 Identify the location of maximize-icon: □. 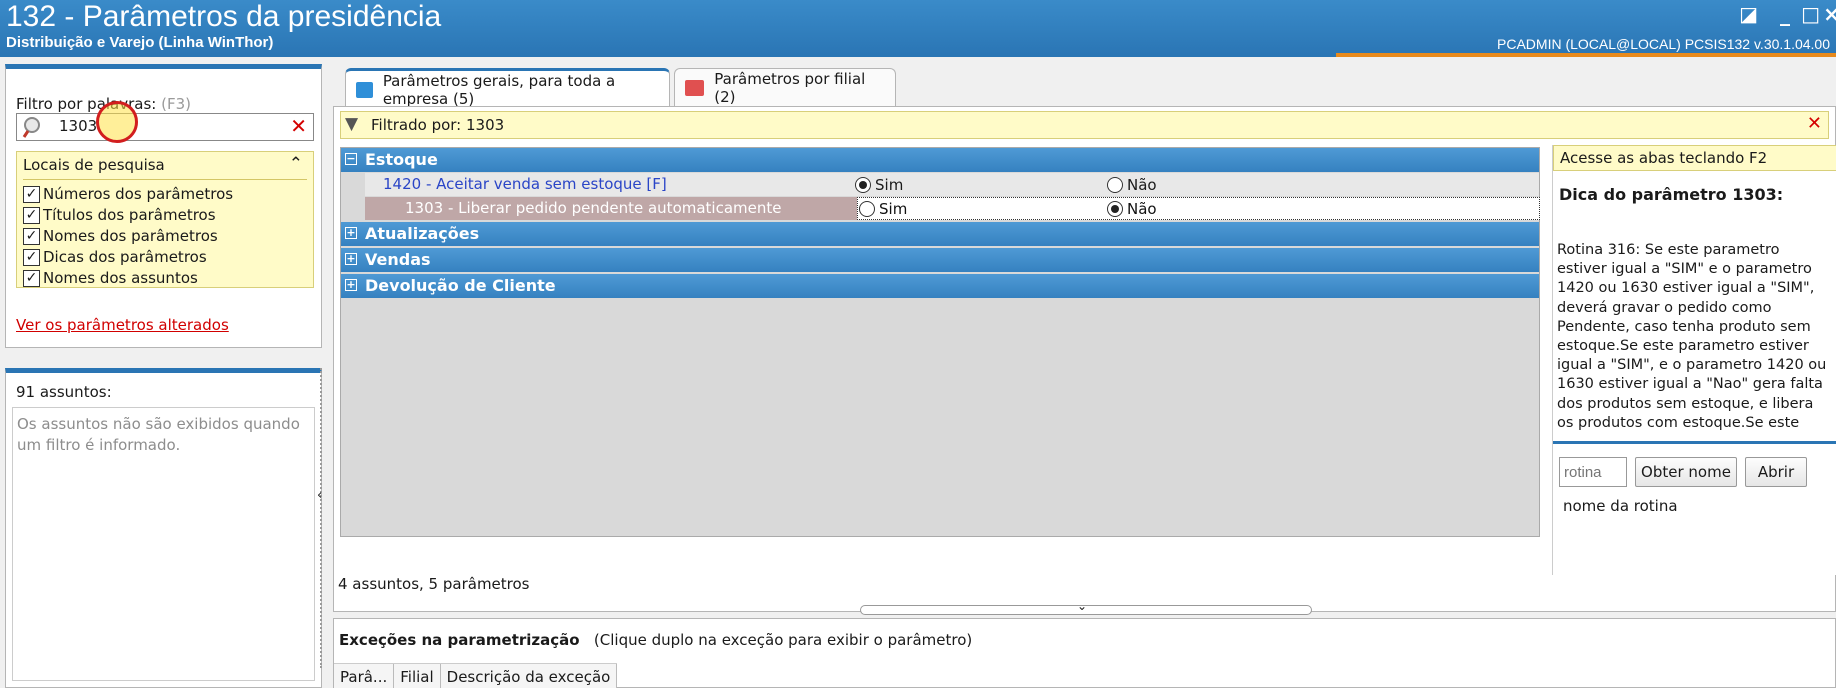
(1810, 14).